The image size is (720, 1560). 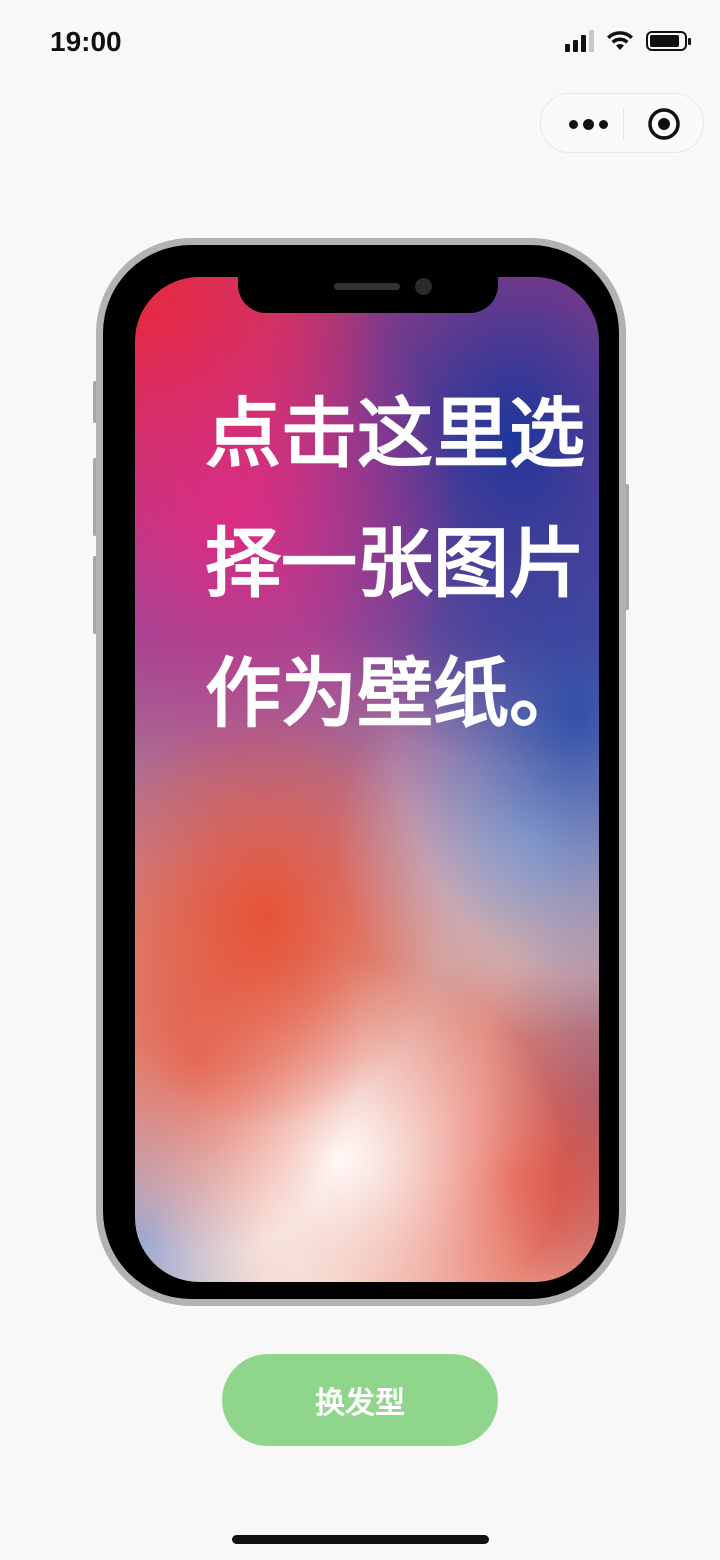 I want to click on mini-program-capsule, so click(x=622, y=123).